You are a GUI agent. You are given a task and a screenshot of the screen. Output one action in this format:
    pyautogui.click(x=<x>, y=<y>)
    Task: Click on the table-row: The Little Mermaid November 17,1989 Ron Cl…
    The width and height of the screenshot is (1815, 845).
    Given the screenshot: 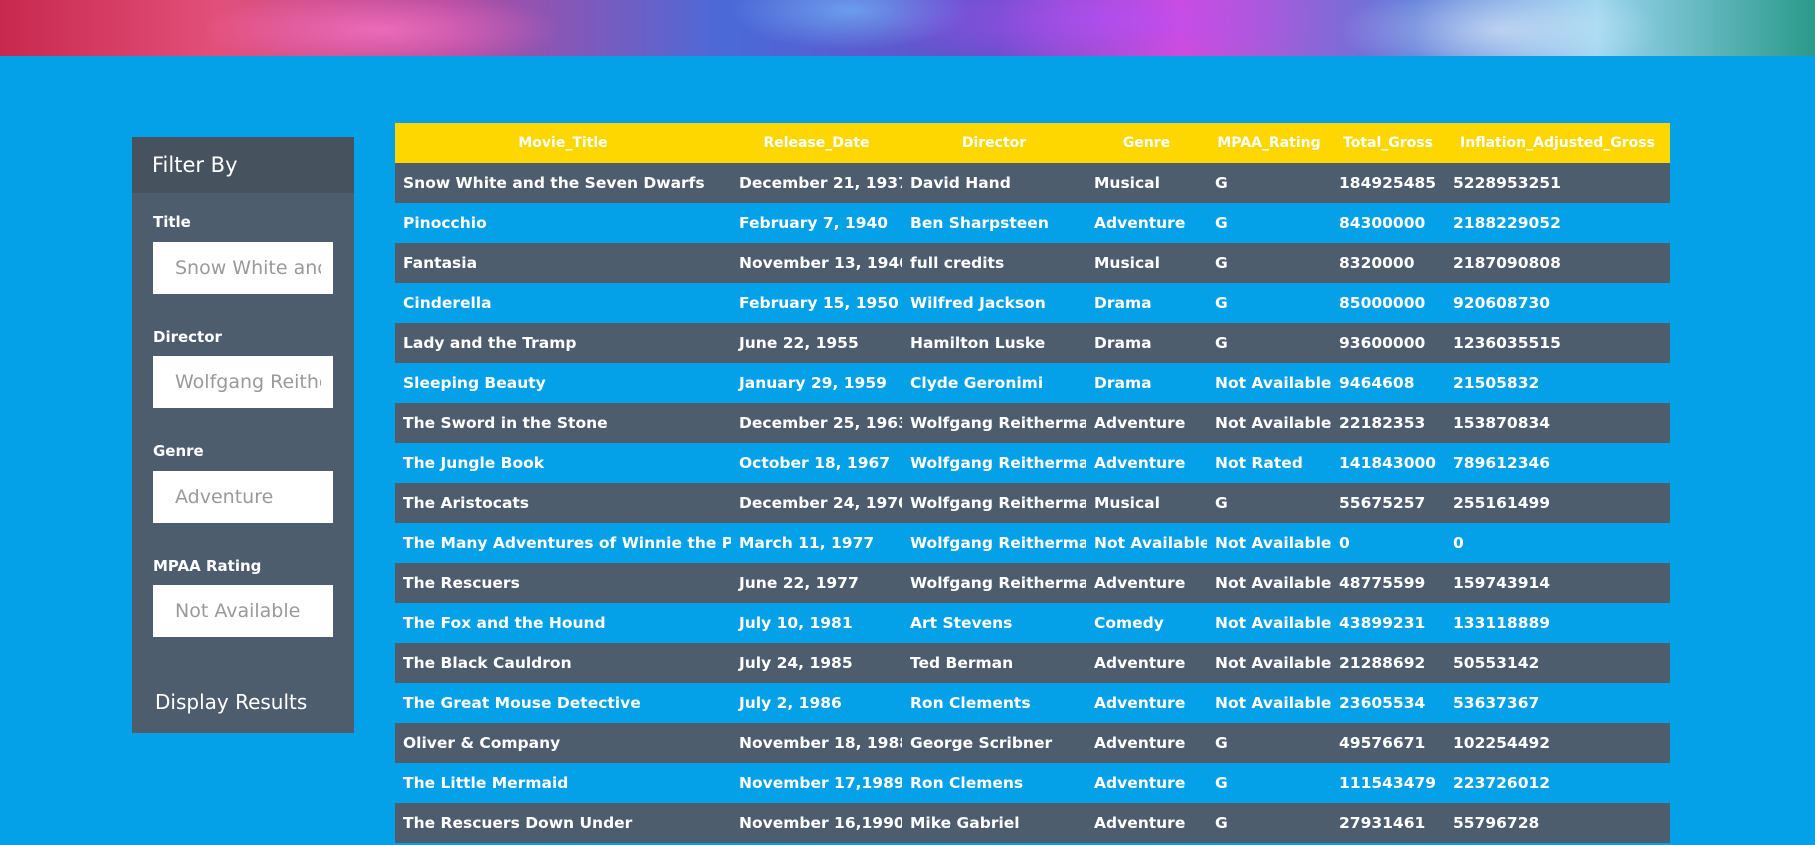 What is the action you would take?
    pyautogui.click(x=1032, y=783)
    